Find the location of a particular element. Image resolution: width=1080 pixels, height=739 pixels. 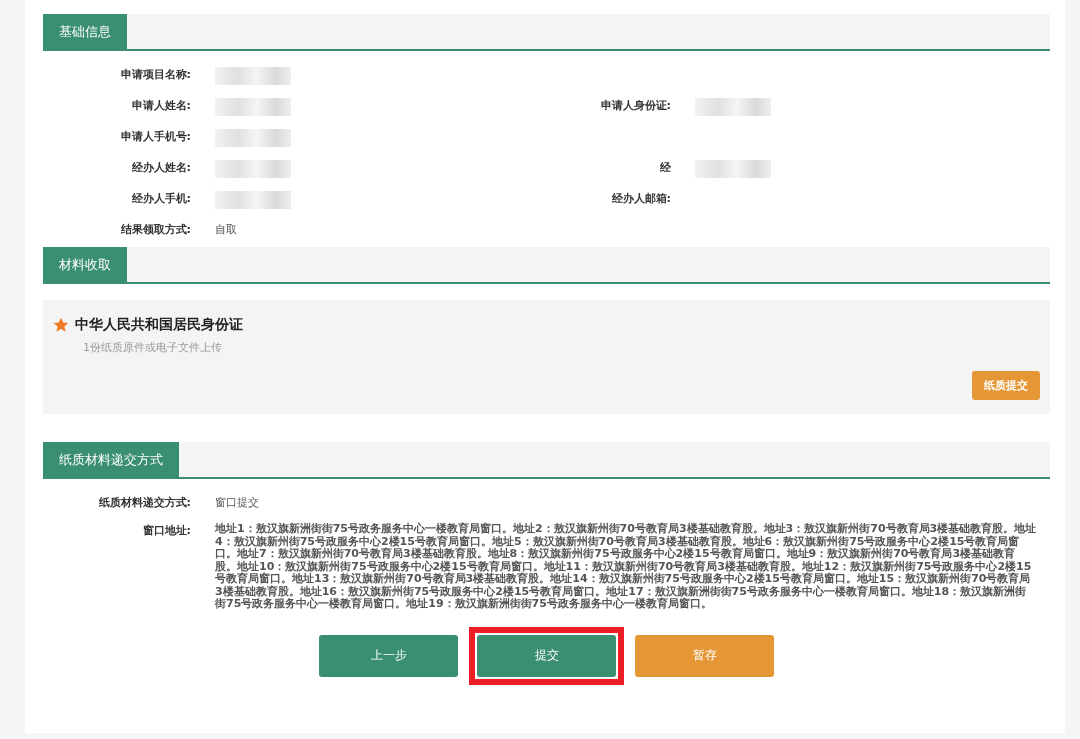

field-label: 经办人邮箱: is located at coordinates (640, 198).